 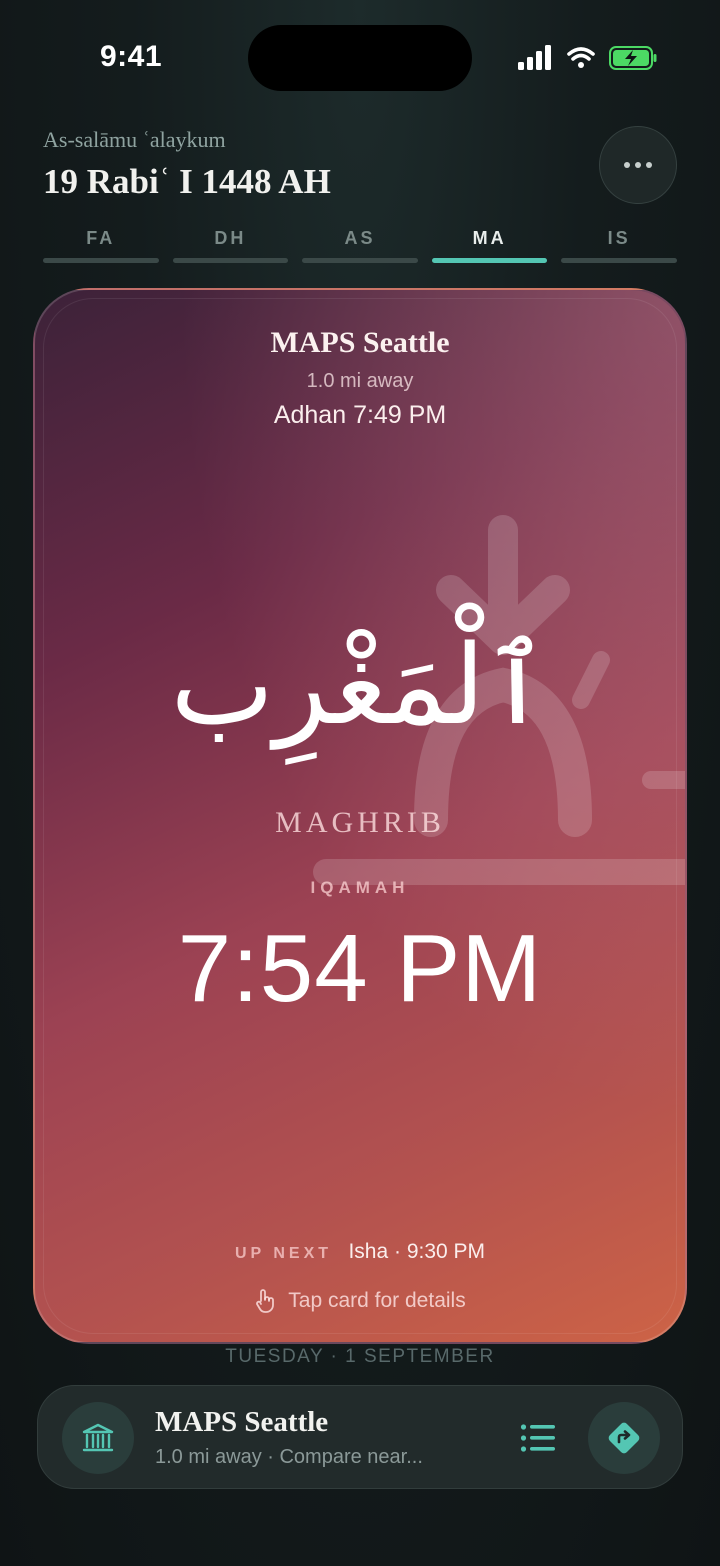 I want to click on directions-icon, so click(x=624, y=1438).